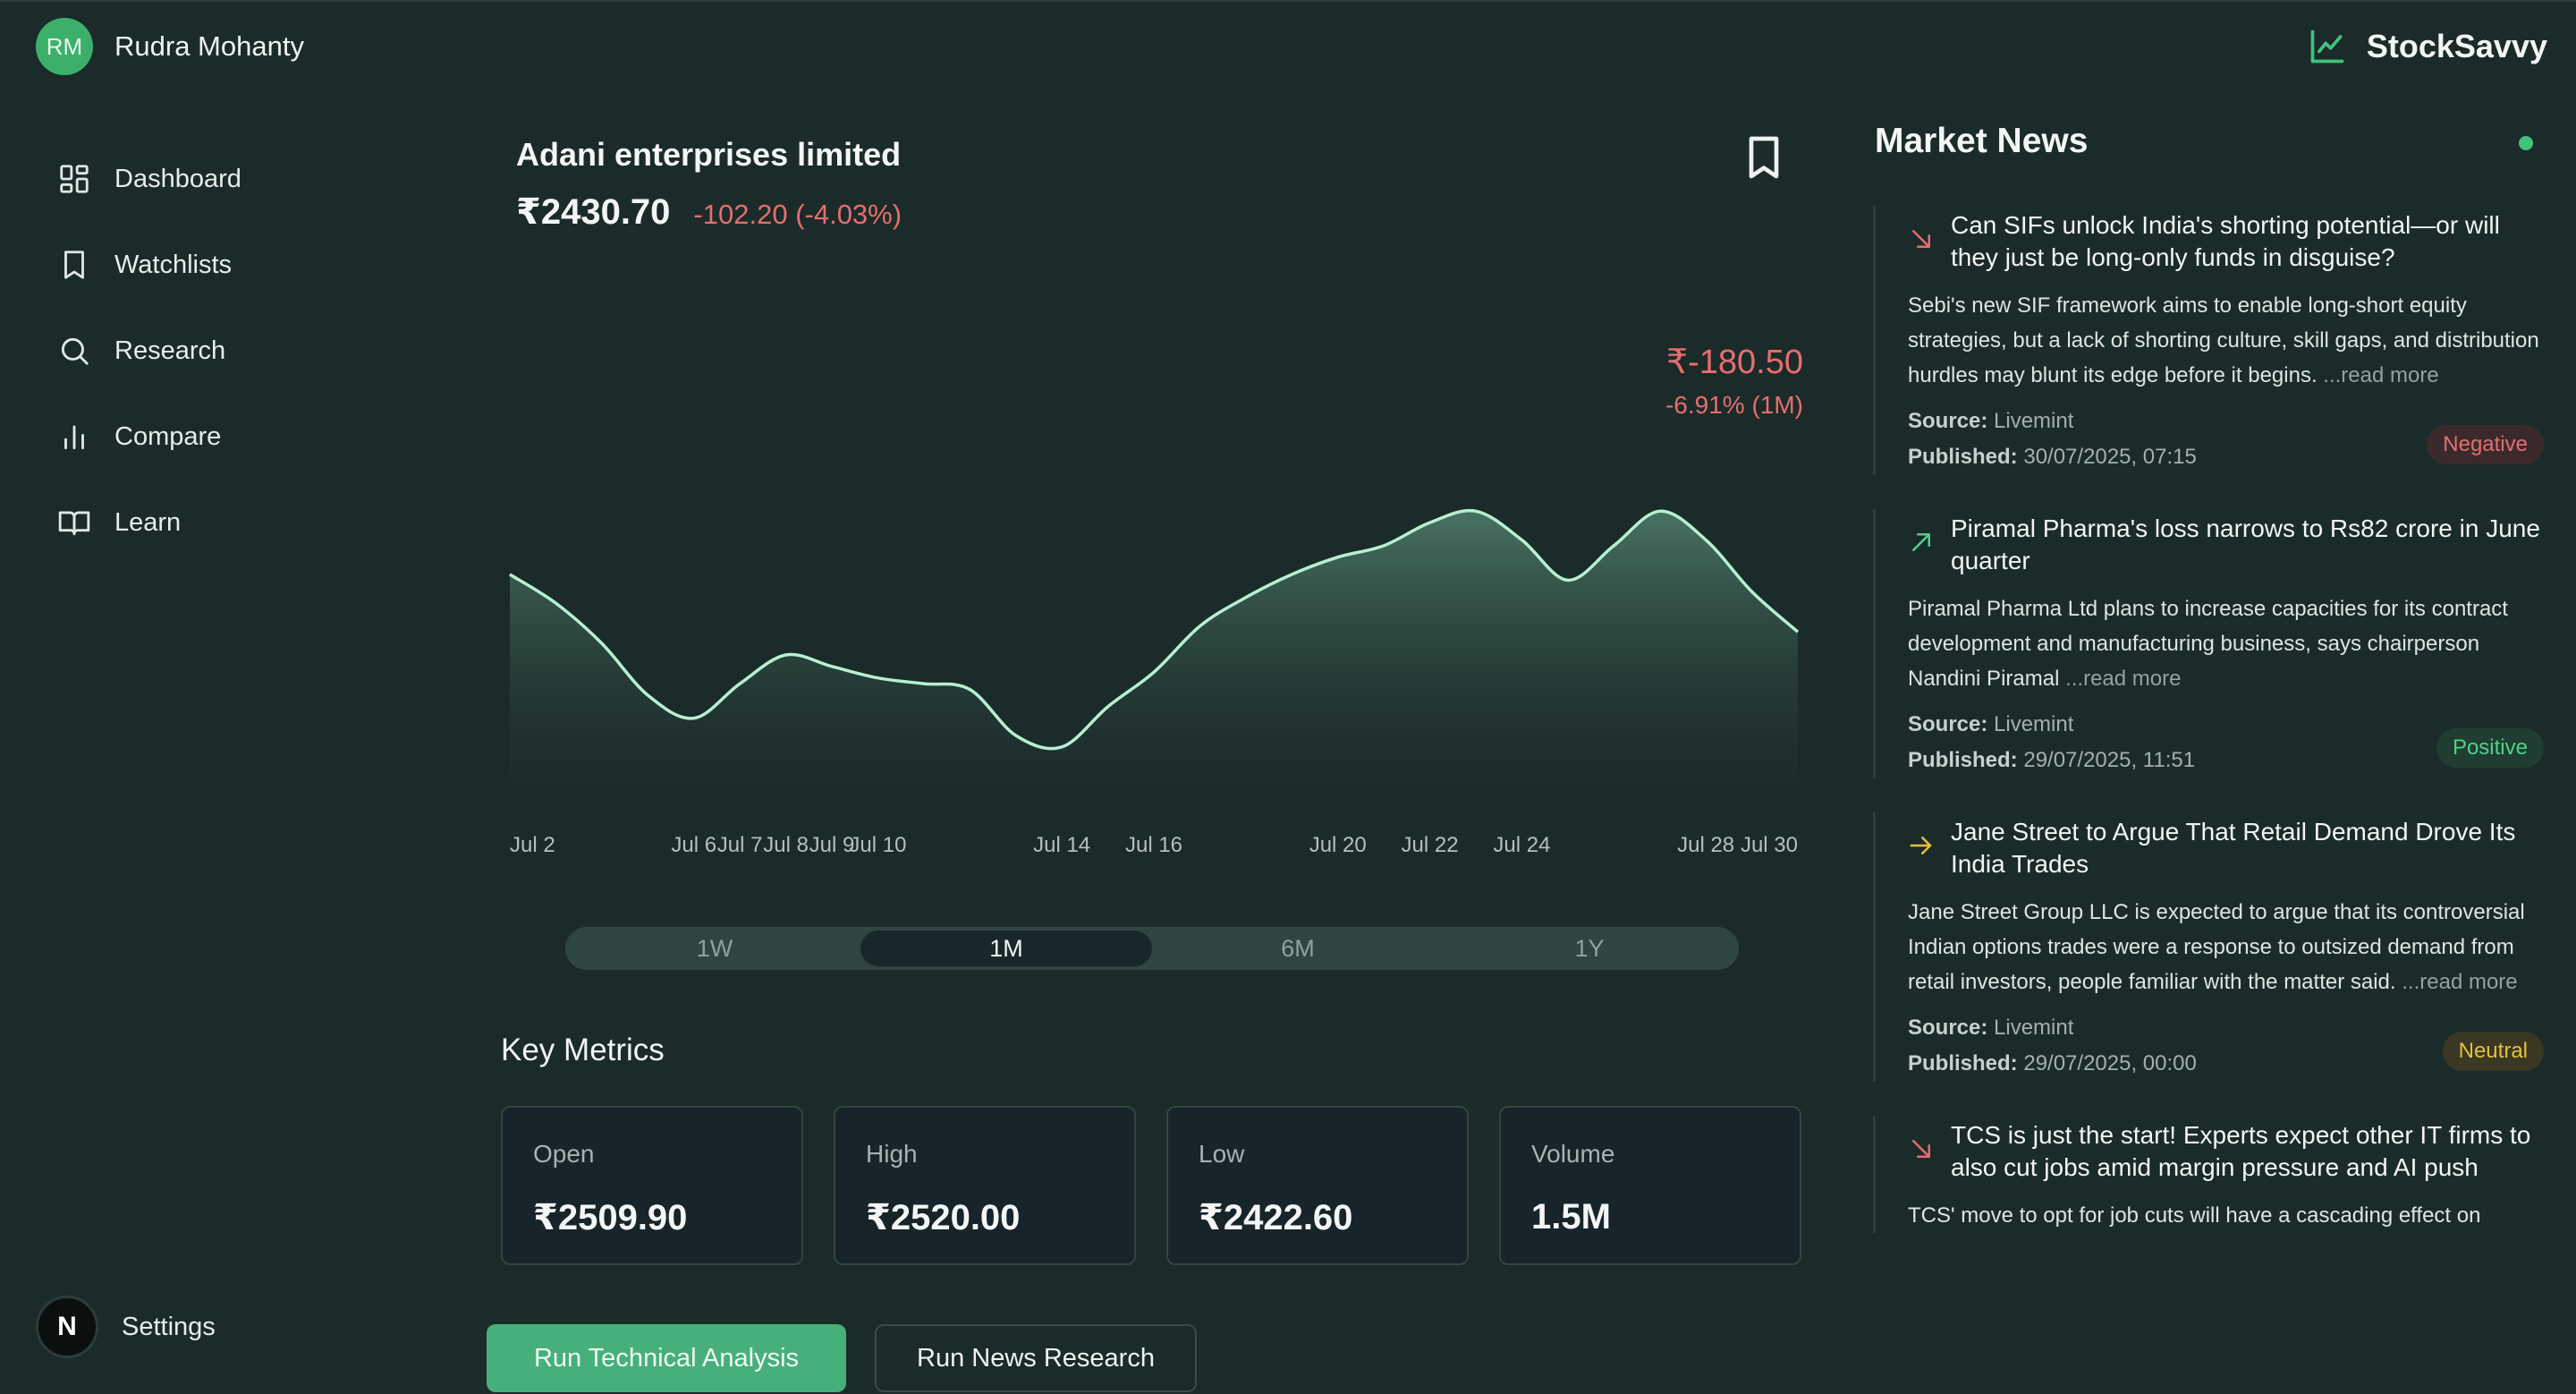 The width and height of the screenshot is (2576, 1394). I want to click on add-to-watchlist-button, so click(1764, 157).